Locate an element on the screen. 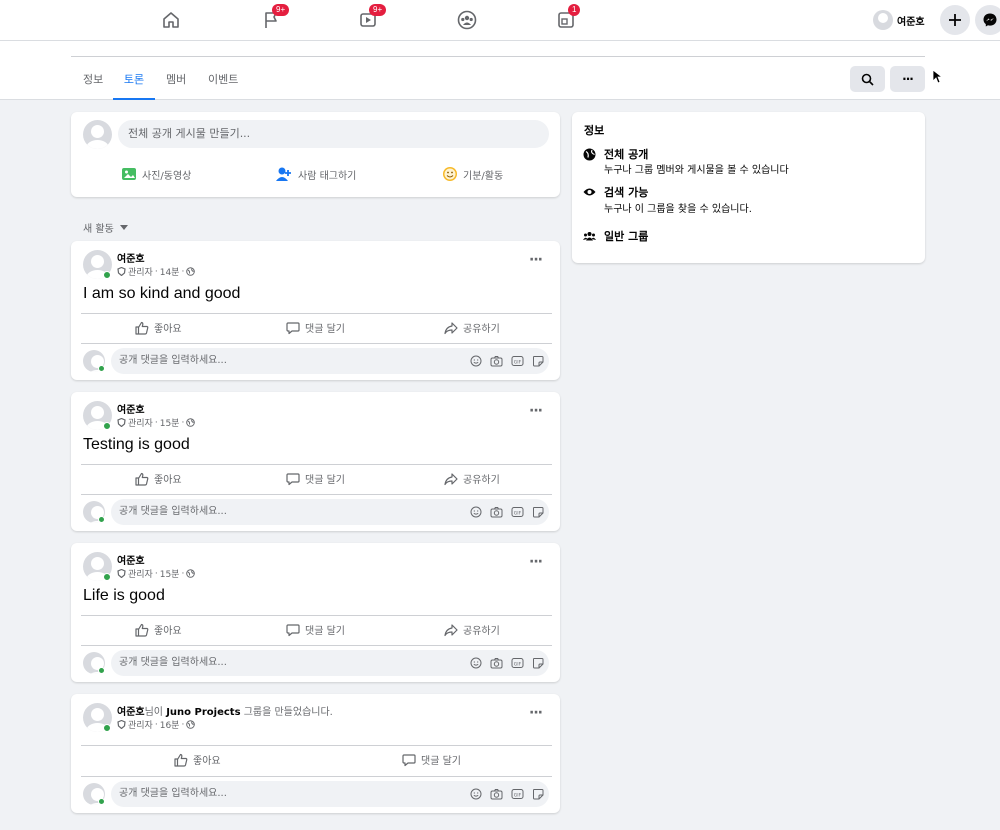  about-title: 정보 is located at coordinates (594, 130).